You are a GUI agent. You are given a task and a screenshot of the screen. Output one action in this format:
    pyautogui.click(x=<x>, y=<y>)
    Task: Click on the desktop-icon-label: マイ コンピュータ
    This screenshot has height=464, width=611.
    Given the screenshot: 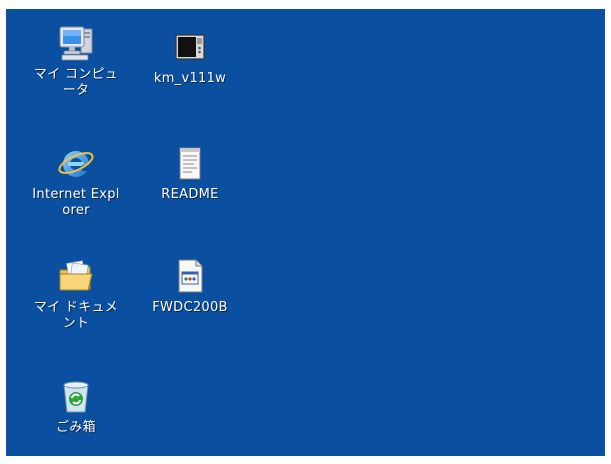 What is the action you would take?
    pyautogui.click(x=76, y=82)
    